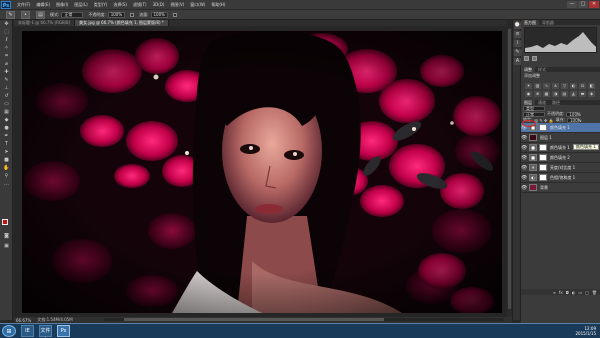 This screenshot has width=600, height=338. I want to click on tab-channels: 通道, so click(542, 102).